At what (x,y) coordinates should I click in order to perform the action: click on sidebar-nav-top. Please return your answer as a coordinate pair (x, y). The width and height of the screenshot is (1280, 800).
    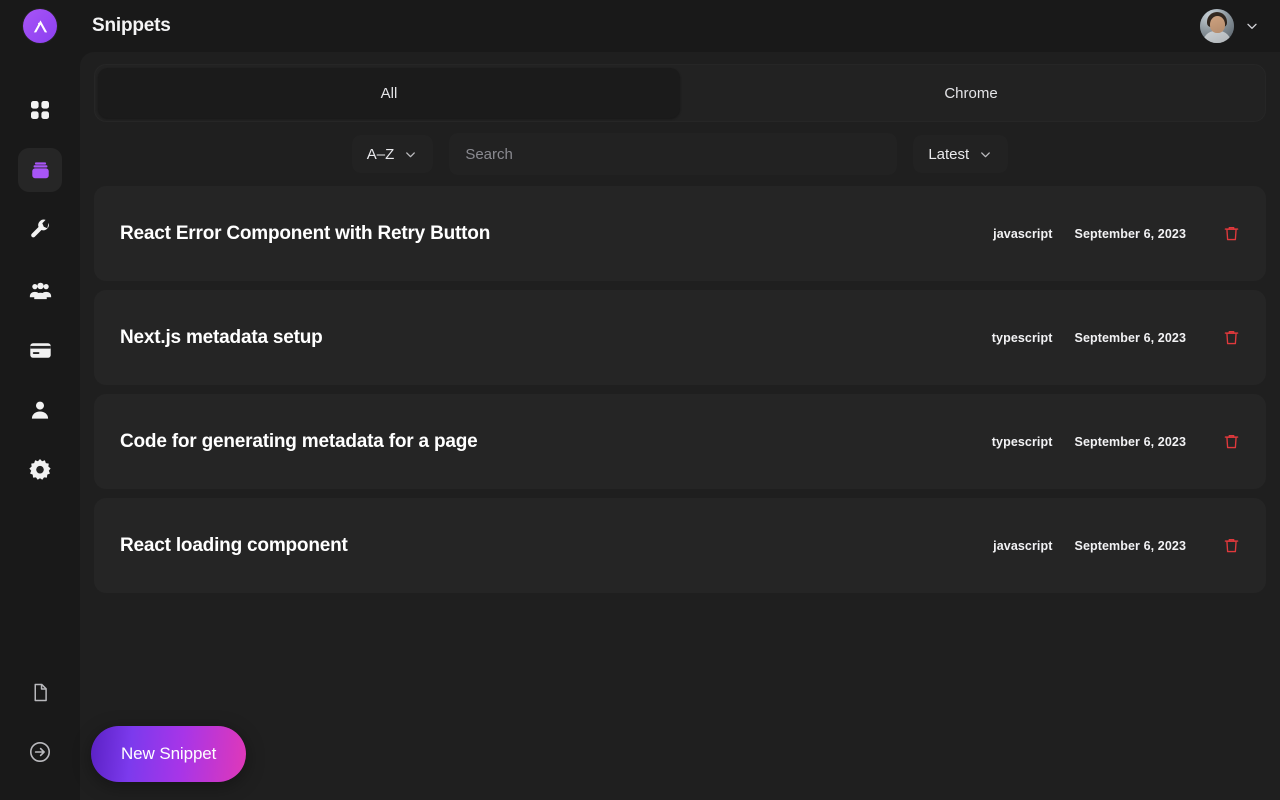
    Looking at the image, I should click on (40, 290).